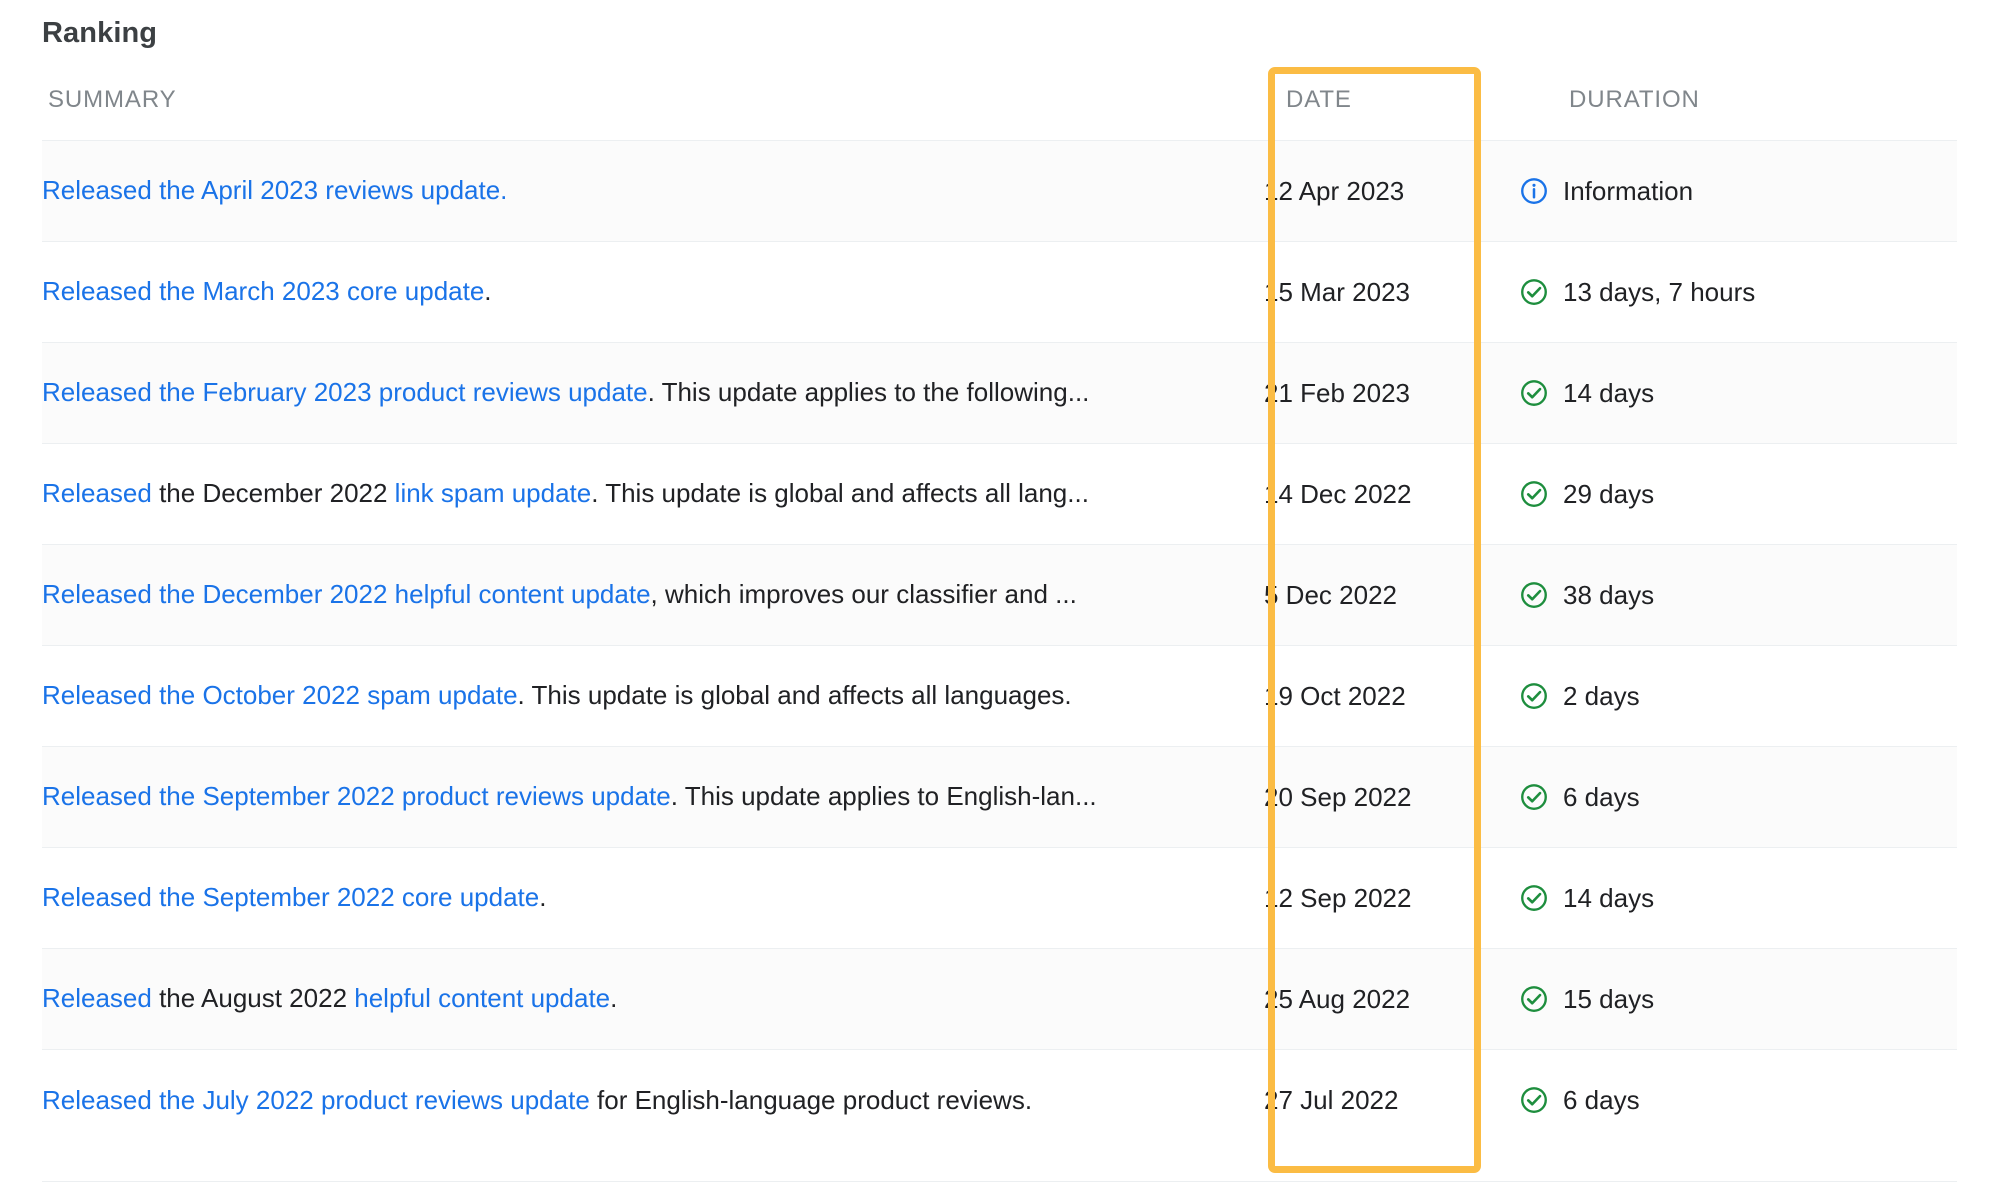 This screenshot has height=1189, width=1999. I want to click on duration-status: 14 days, so click(1738, 393).